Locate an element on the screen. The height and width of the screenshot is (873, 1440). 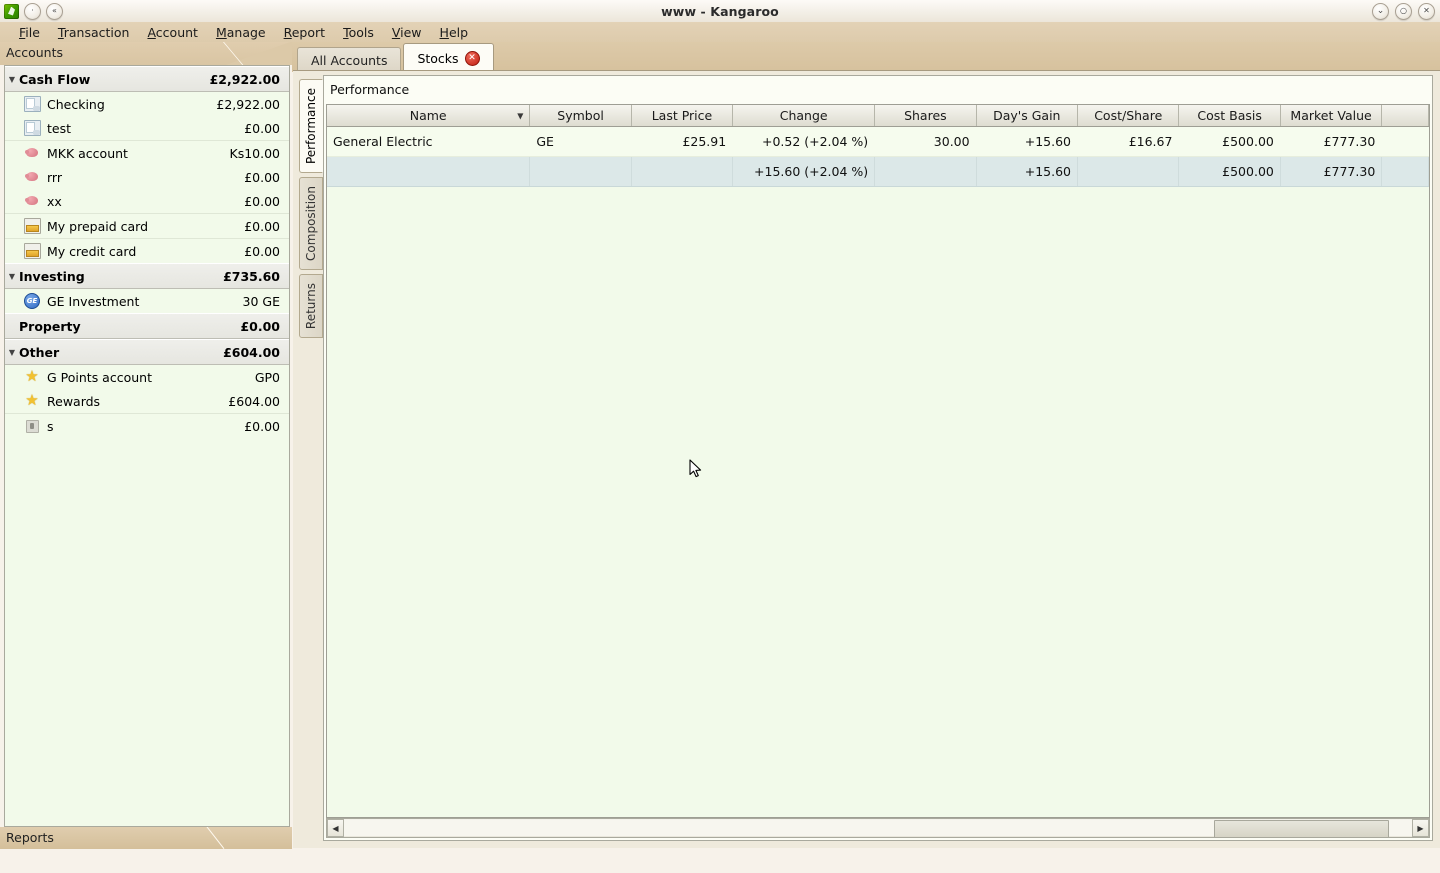
menu-help: Help is located at coordinates (454, 32).